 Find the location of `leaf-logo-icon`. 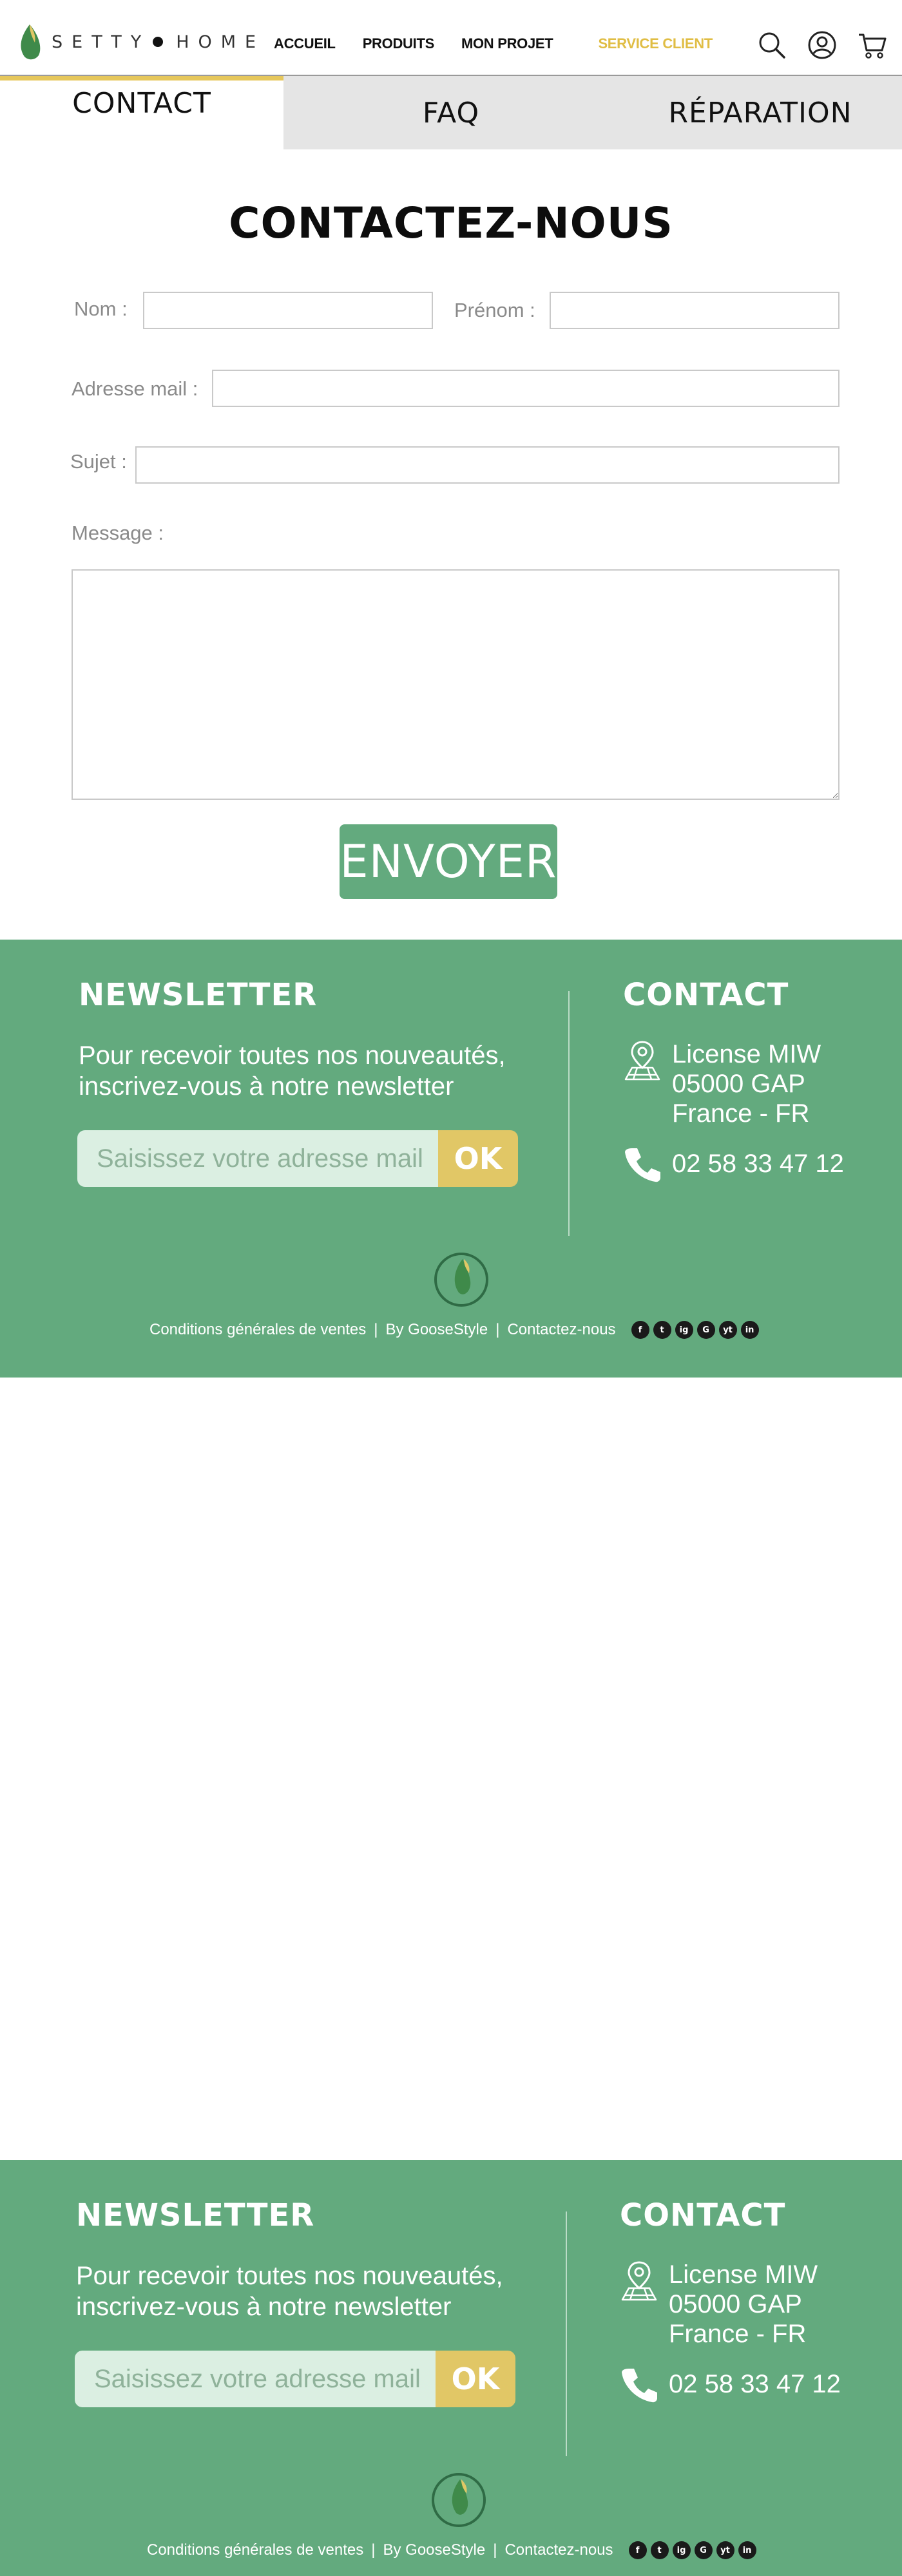

leaf-logo-icon is located at coordinates (31, 42).